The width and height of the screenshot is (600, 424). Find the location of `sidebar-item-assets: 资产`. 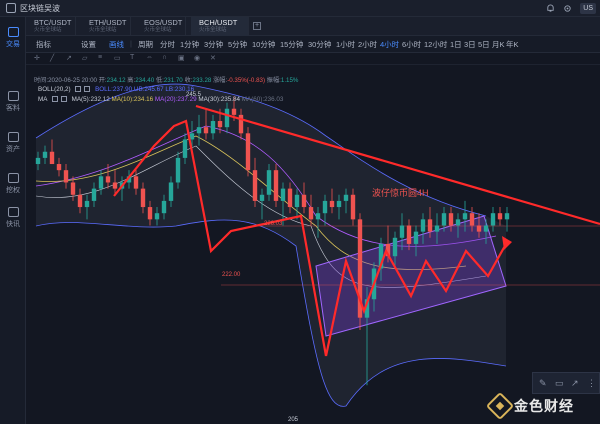

sidebar-item-assets: 资产 is located at coordinates (13, 143).